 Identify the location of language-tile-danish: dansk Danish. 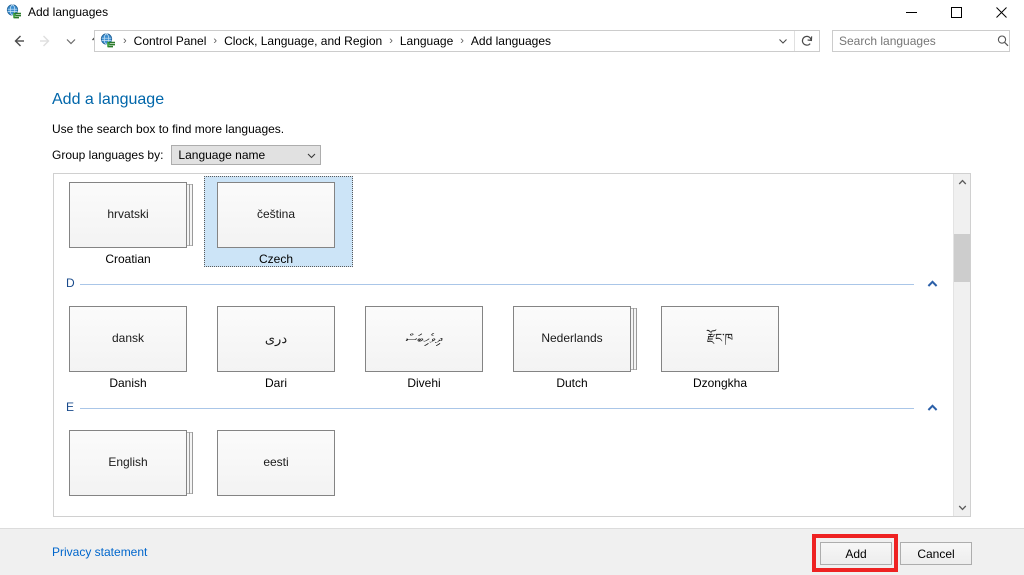
(128, 349).